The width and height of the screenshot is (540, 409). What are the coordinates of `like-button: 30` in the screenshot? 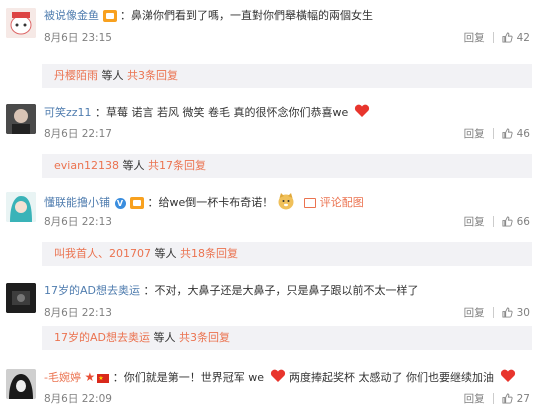 It's located at (516, 313).